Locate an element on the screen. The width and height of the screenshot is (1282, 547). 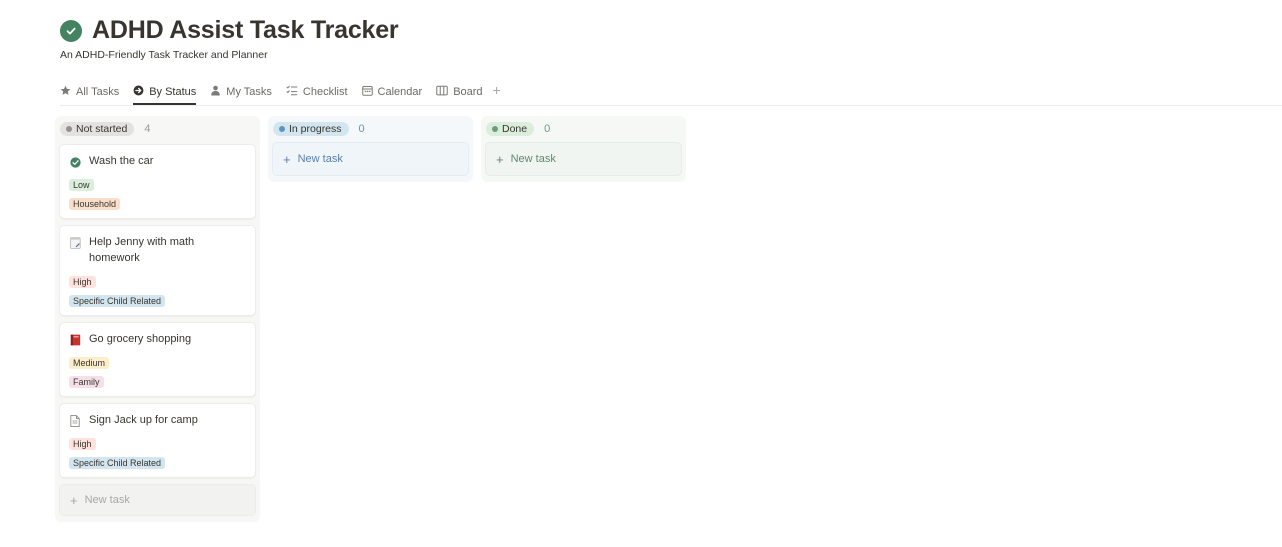
category-tag: Household is located at coordinates (95, 204).